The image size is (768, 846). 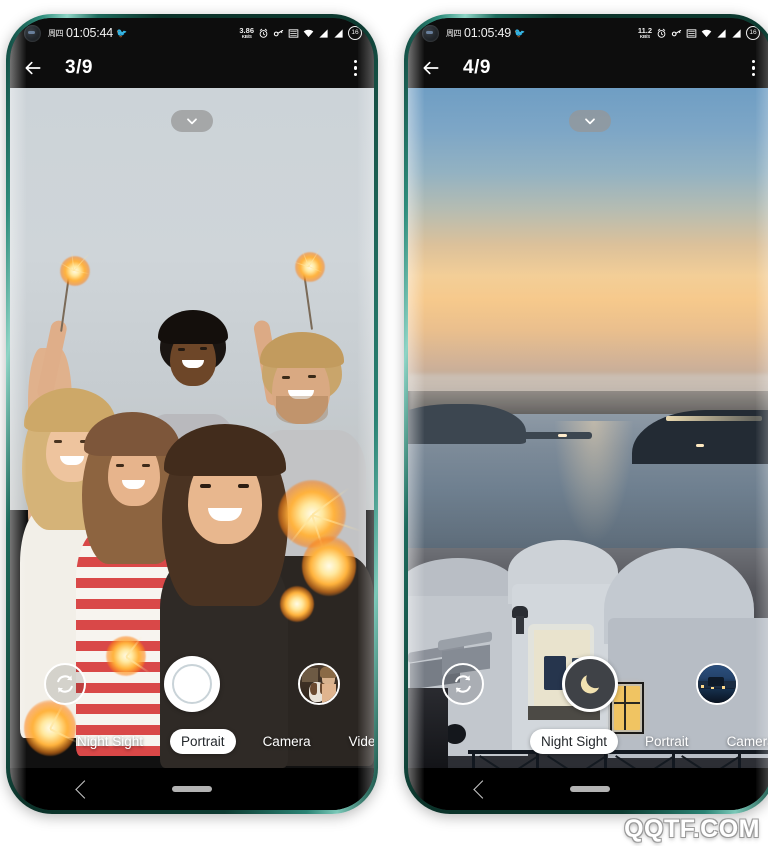 What do you see at coordinates (477, 67) in the screenshot?
I see `page-counter: 4/9` at bounding box center [477, 67].